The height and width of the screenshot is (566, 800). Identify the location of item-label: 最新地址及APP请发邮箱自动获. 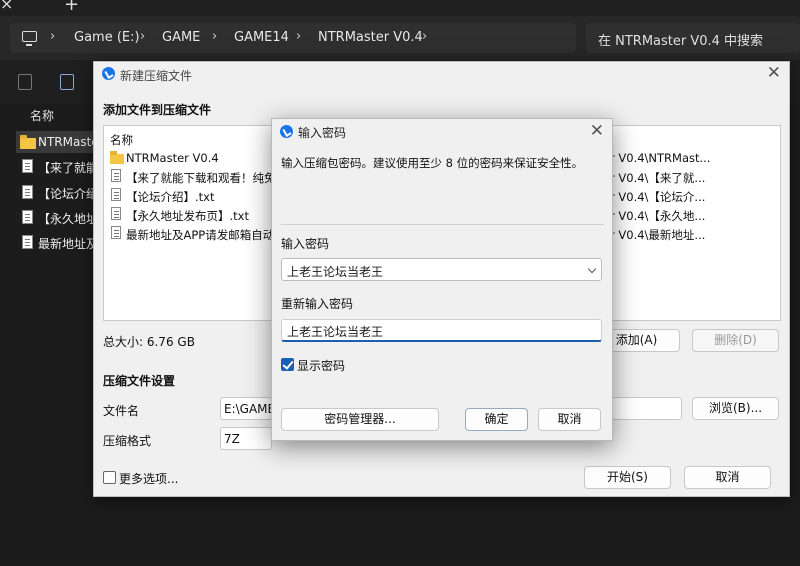
(67, 244).